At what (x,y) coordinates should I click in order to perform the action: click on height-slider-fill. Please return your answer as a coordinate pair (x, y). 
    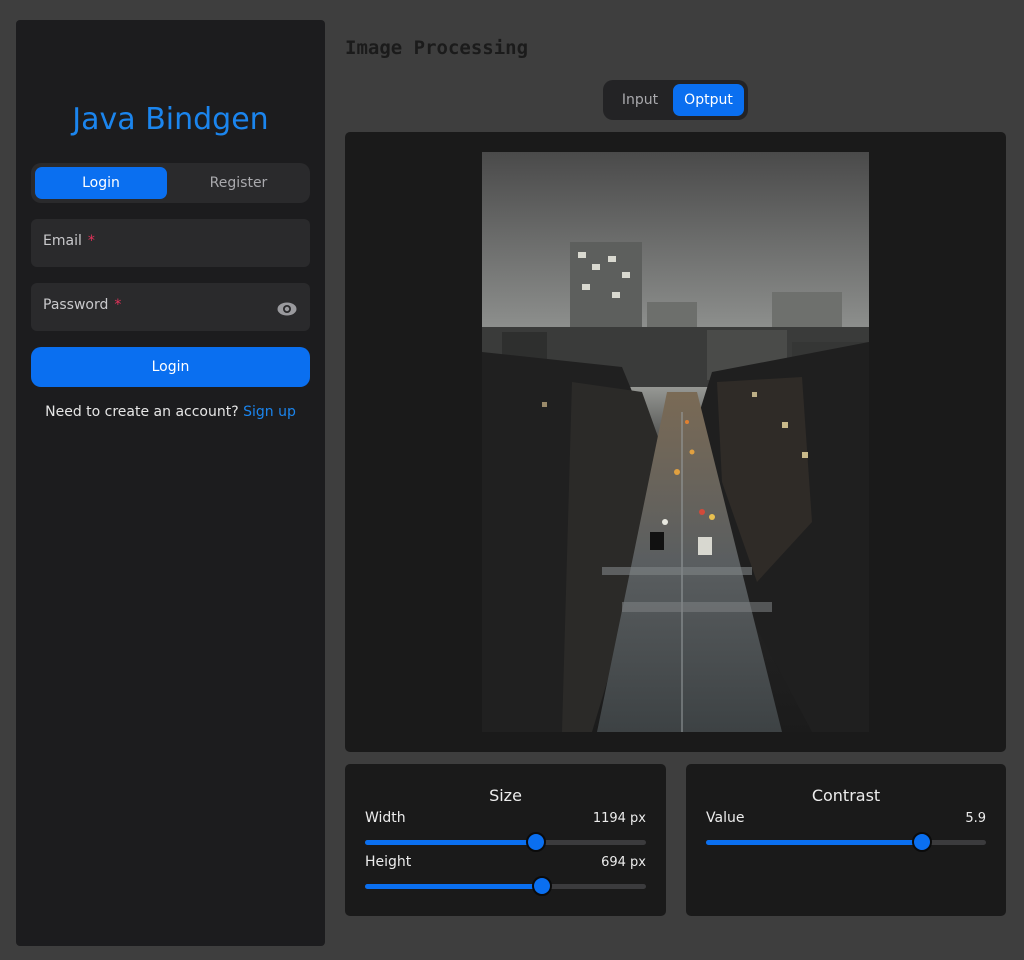
    Looking at the image, I should click on (454, 886).